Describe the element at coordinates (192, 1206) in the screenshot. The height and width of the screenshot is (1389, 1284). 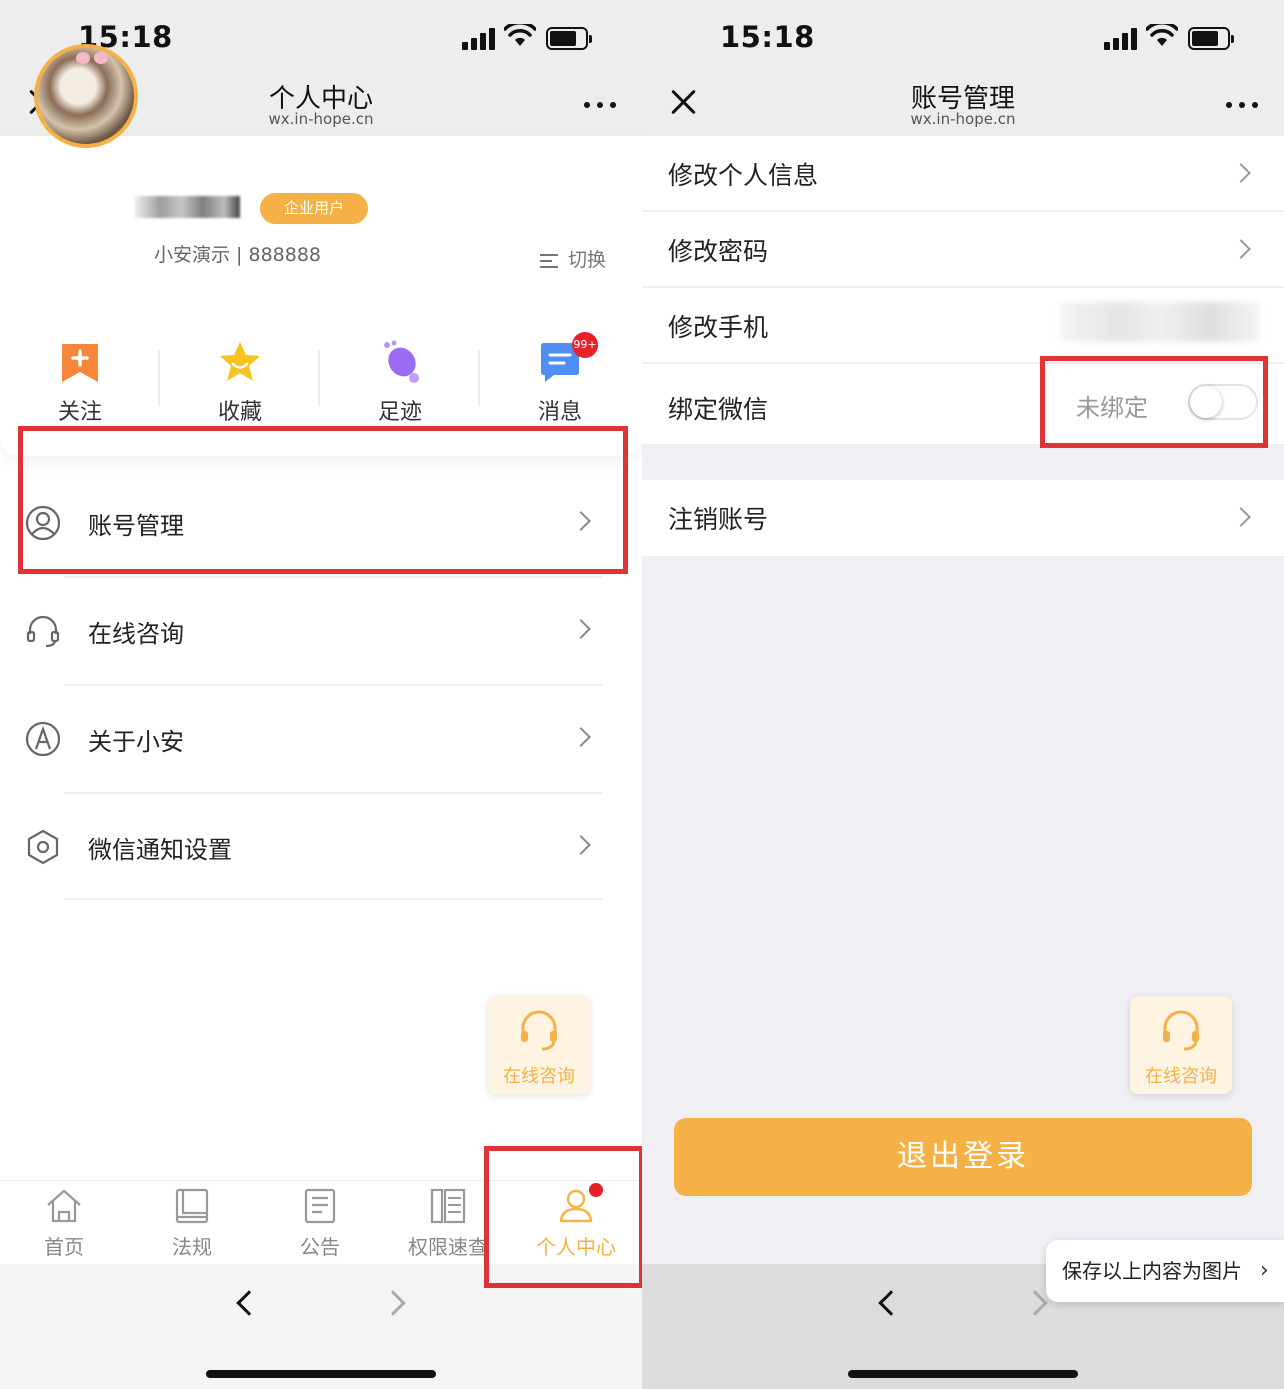
I see `book-icon` at that location.